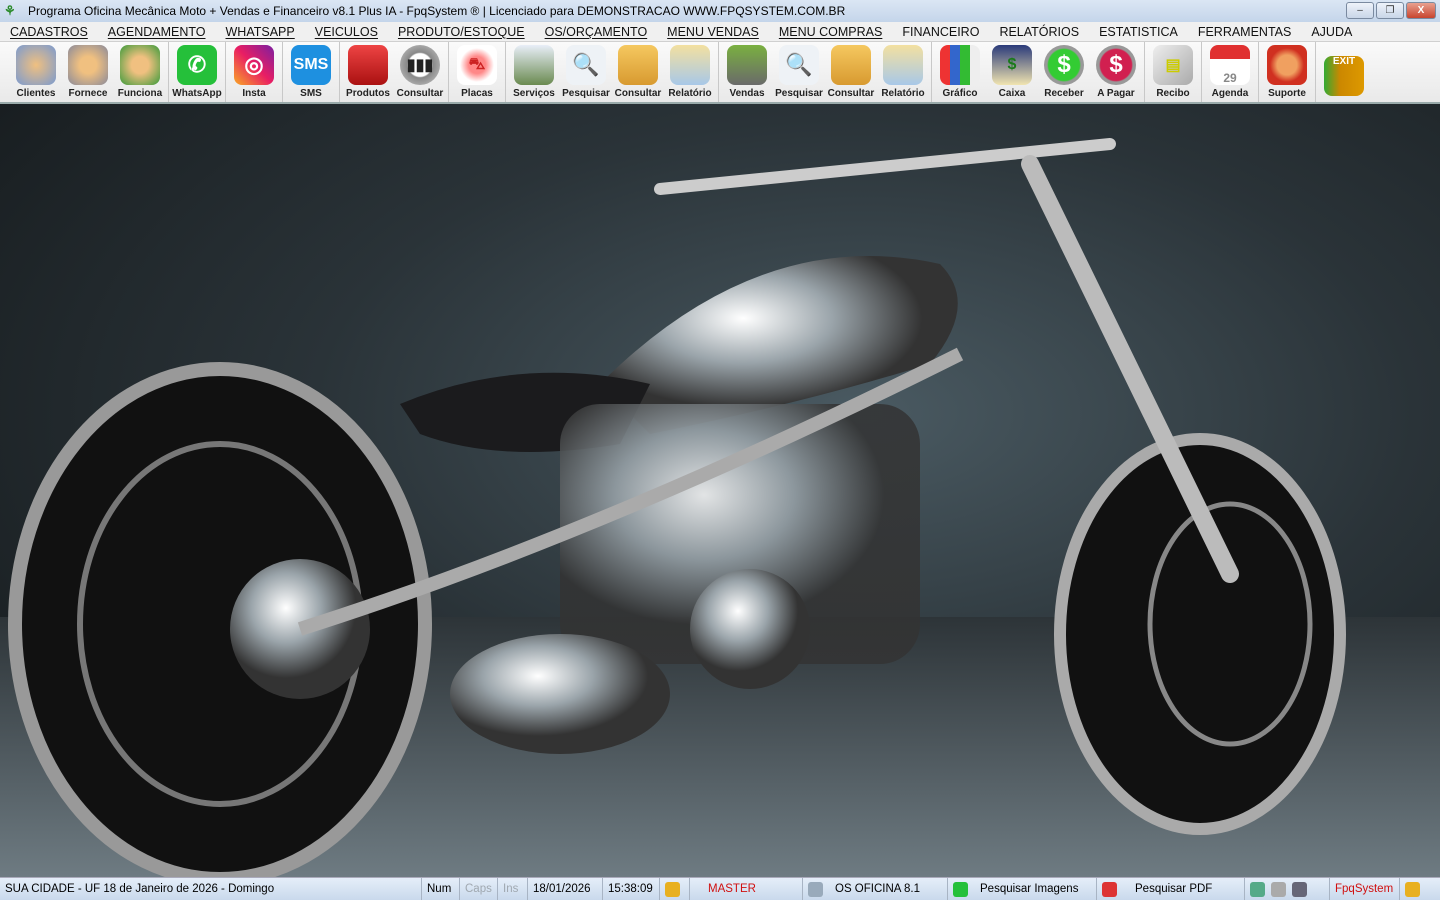  I want to click on consultar-os-button: Consultar, so click(638, 72).